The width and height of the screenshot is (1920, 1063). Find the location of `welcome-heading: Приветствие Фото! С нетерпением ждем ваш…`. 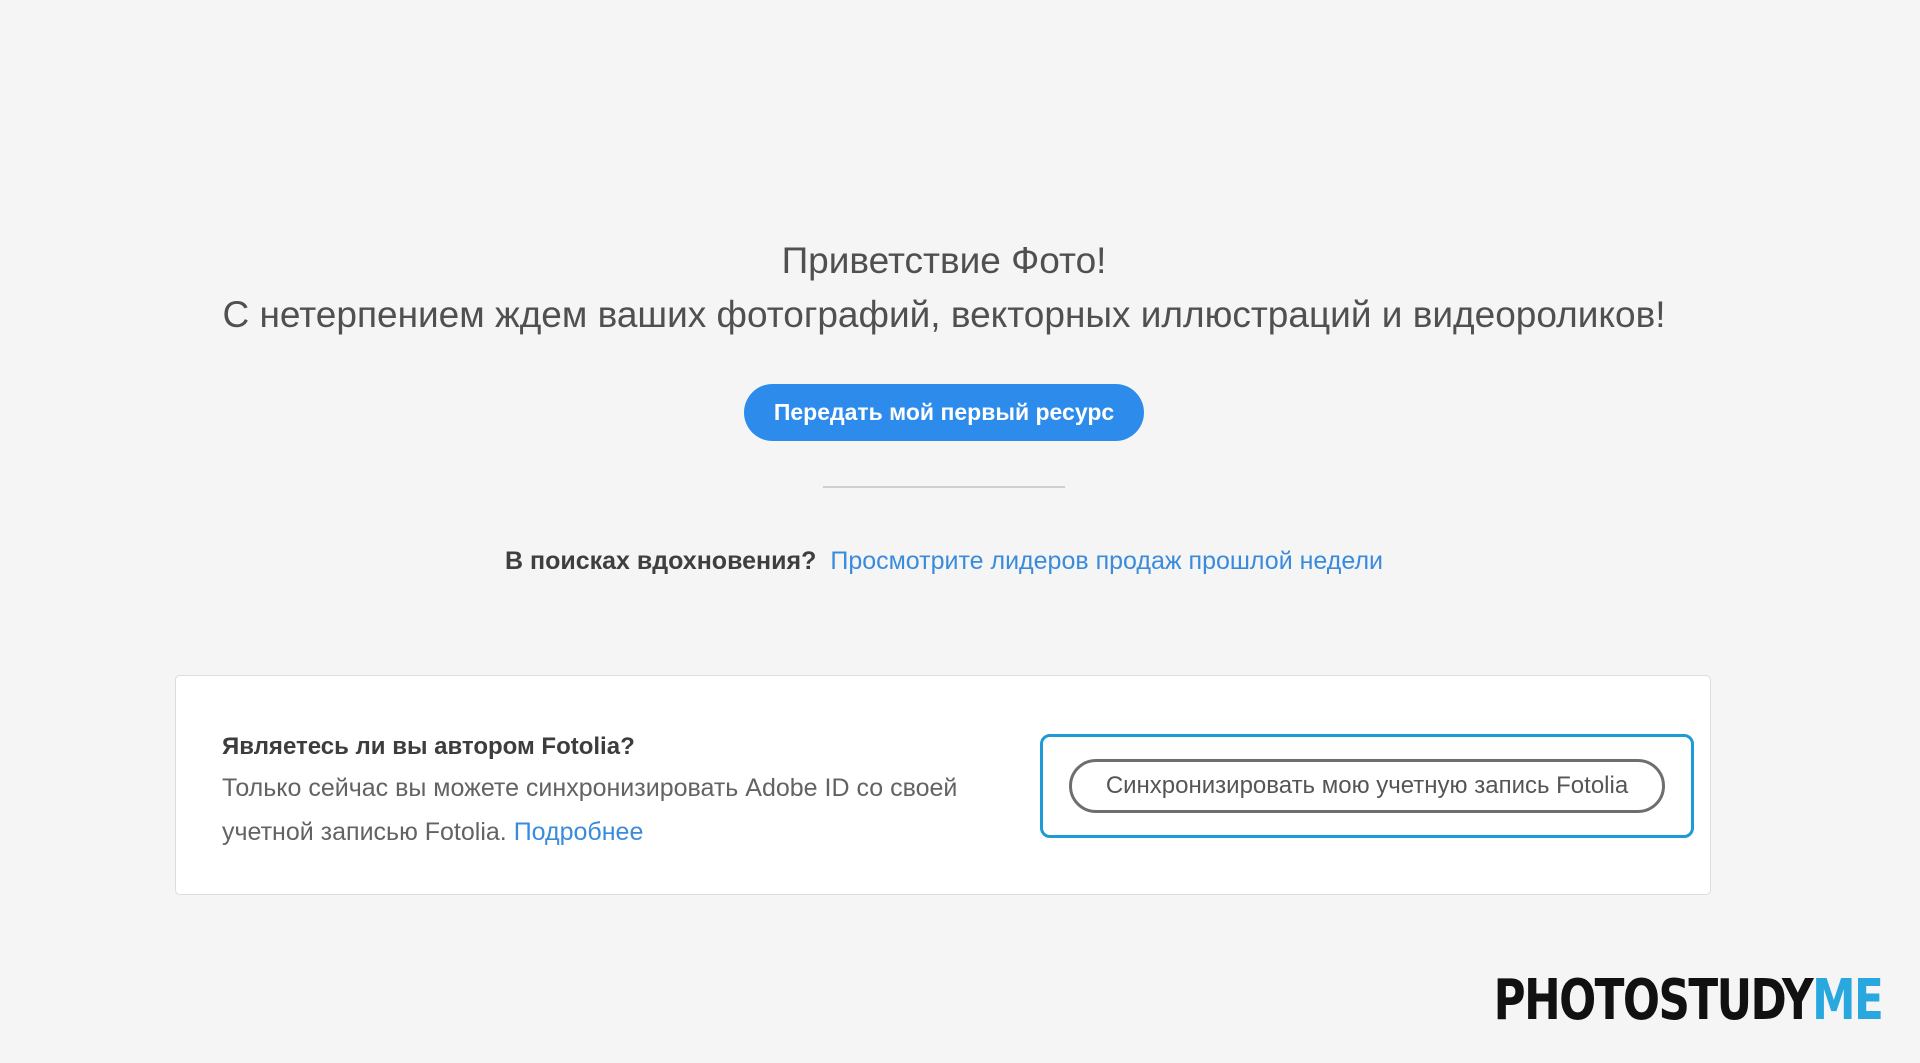

welcome-heading: Приветствие Фото! С нетерпением ждем ваш… is located at coordinates (944, 288).